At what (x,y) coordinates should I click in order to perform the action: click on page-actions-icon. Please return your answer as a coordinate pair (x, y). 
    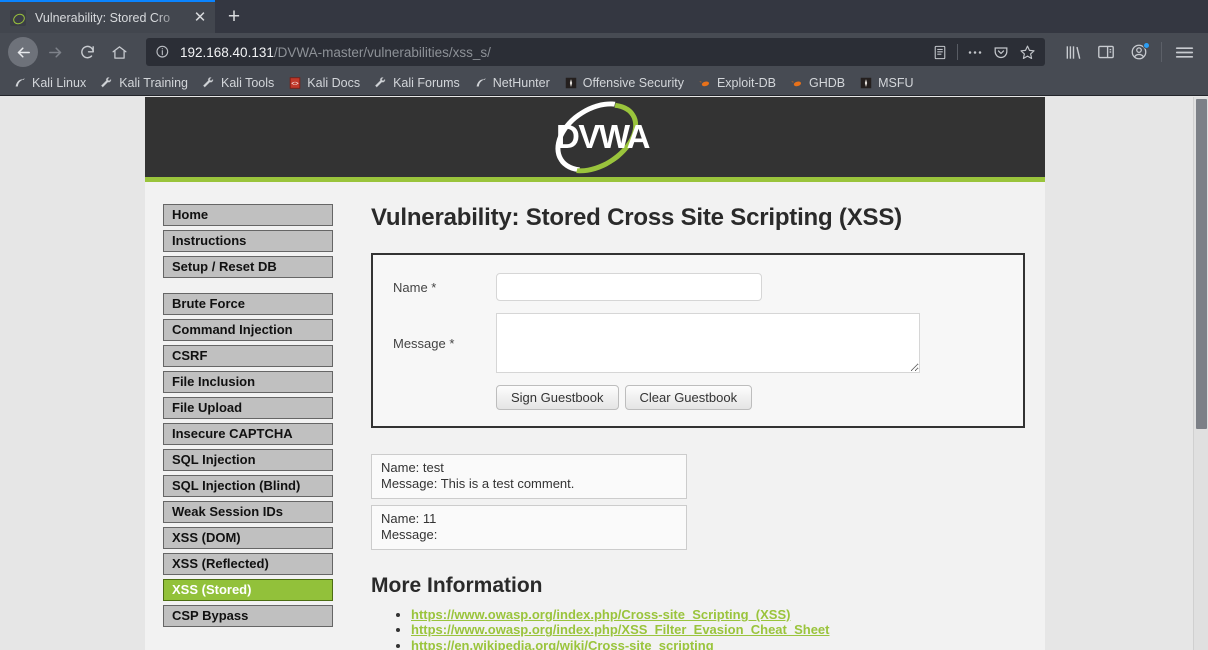
    Looking at the image, I should click on (975, 52).